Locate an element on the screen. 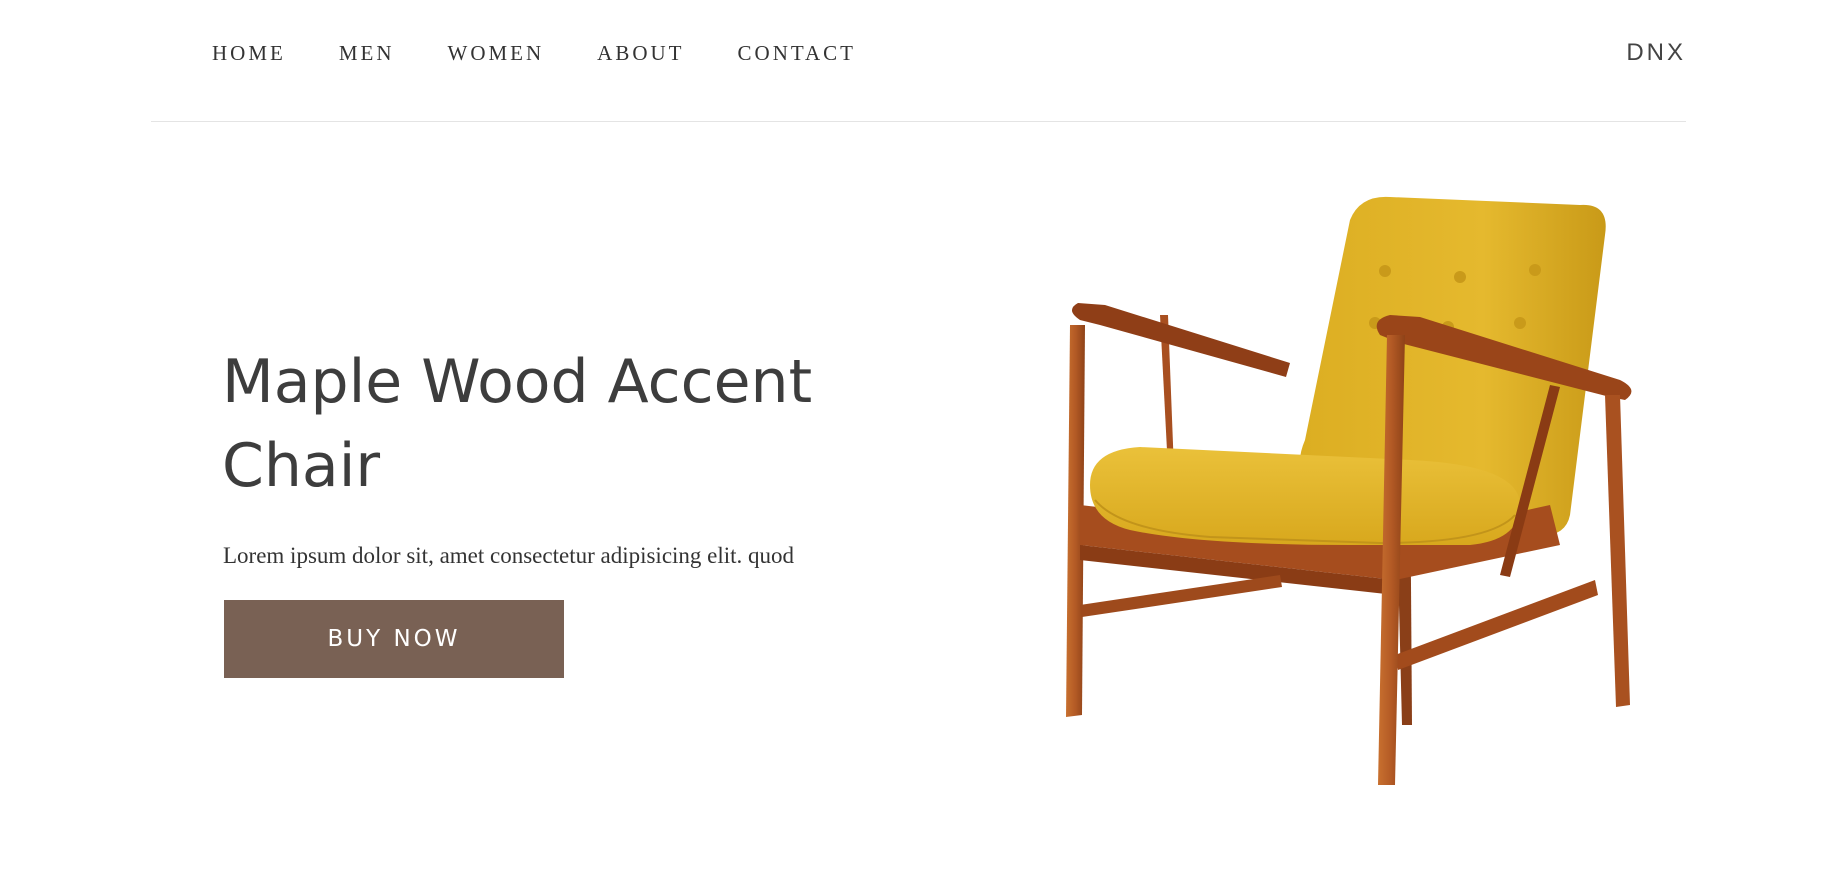  nav-women-link: WOMEN is located at coordinates (496, 53).